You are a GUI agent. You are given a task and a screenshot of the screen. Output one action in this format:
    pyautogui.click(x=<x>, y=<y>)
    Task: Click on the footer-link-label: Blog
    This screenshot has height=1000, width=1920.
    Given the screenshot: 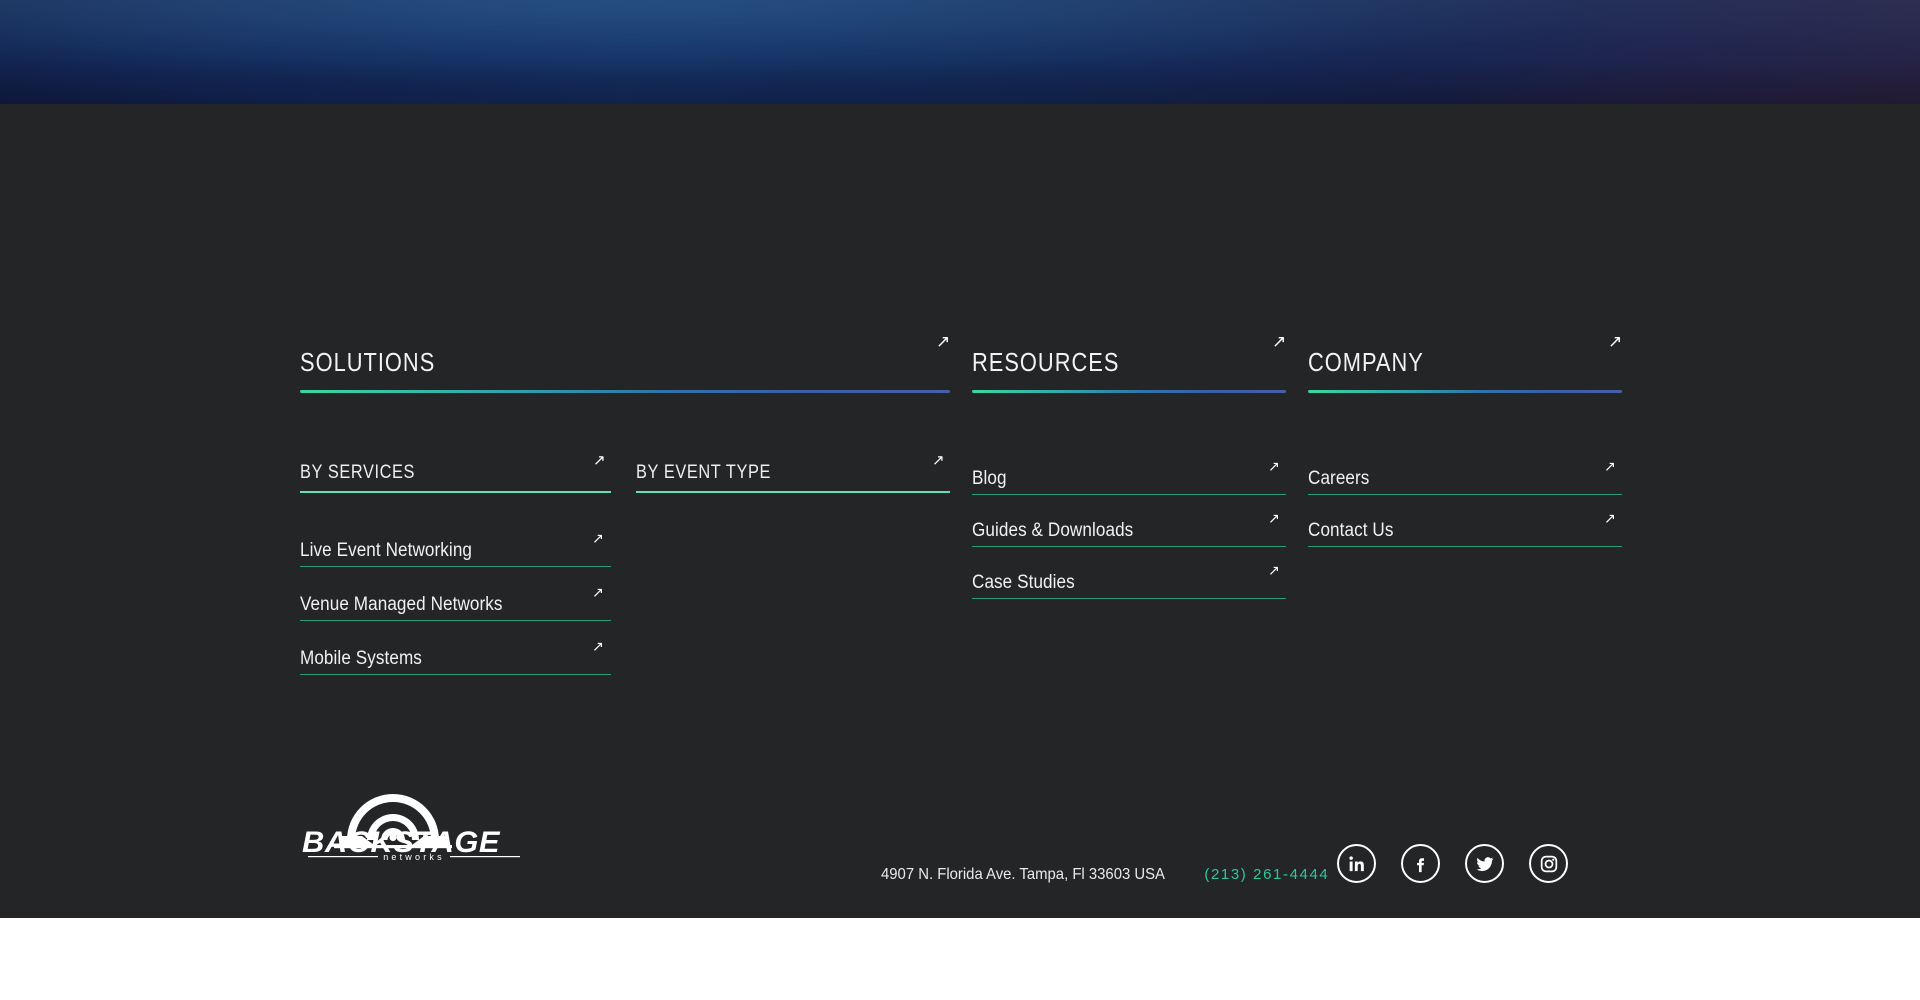 What is the action you would take?
    pyautogui.click(x=989, y=478)
    